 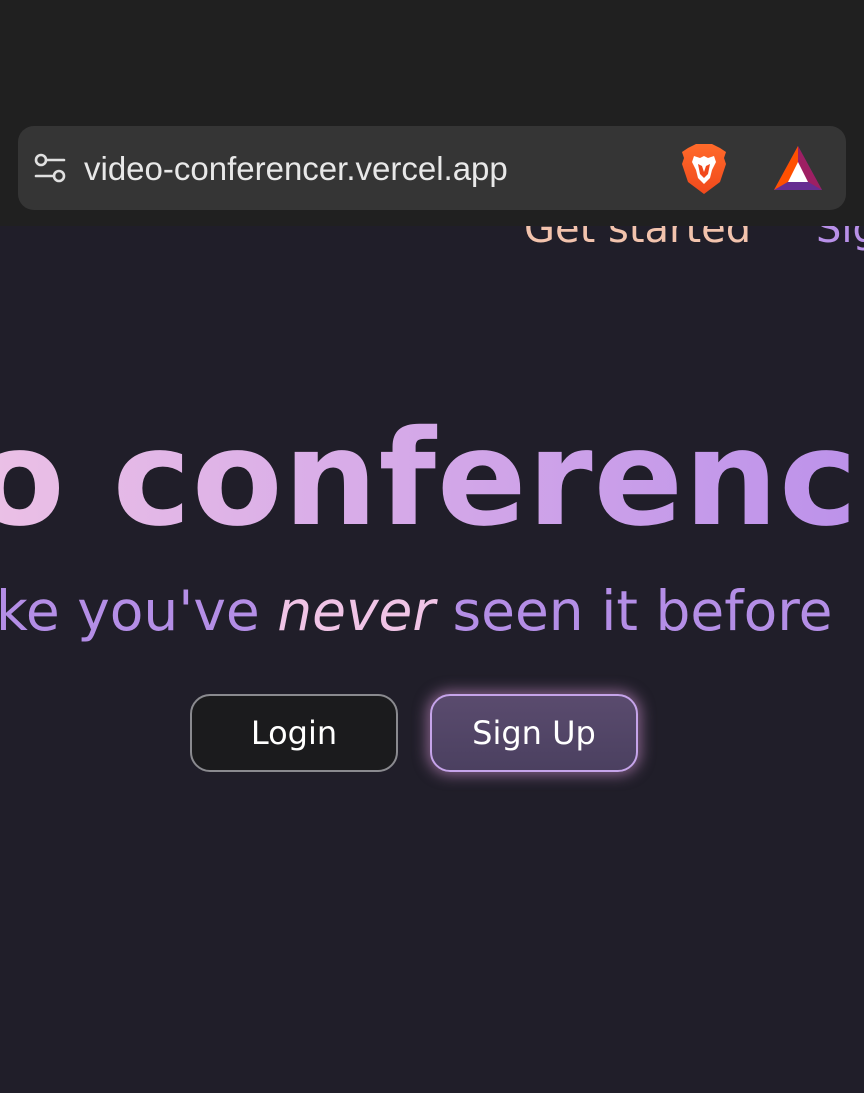 I want to click on hero-subtitle-start: ke you've, so click(x=139, y=611).